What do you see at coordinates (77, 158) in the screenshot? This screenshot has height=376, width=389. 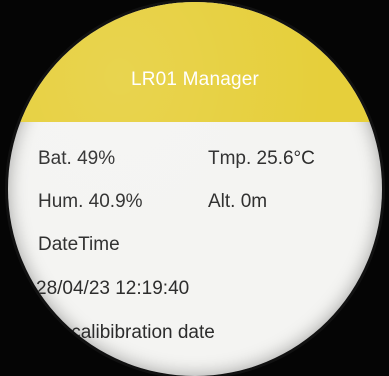 I see `battery-reading: Bat. 49%` at bounding box center [77, 158].